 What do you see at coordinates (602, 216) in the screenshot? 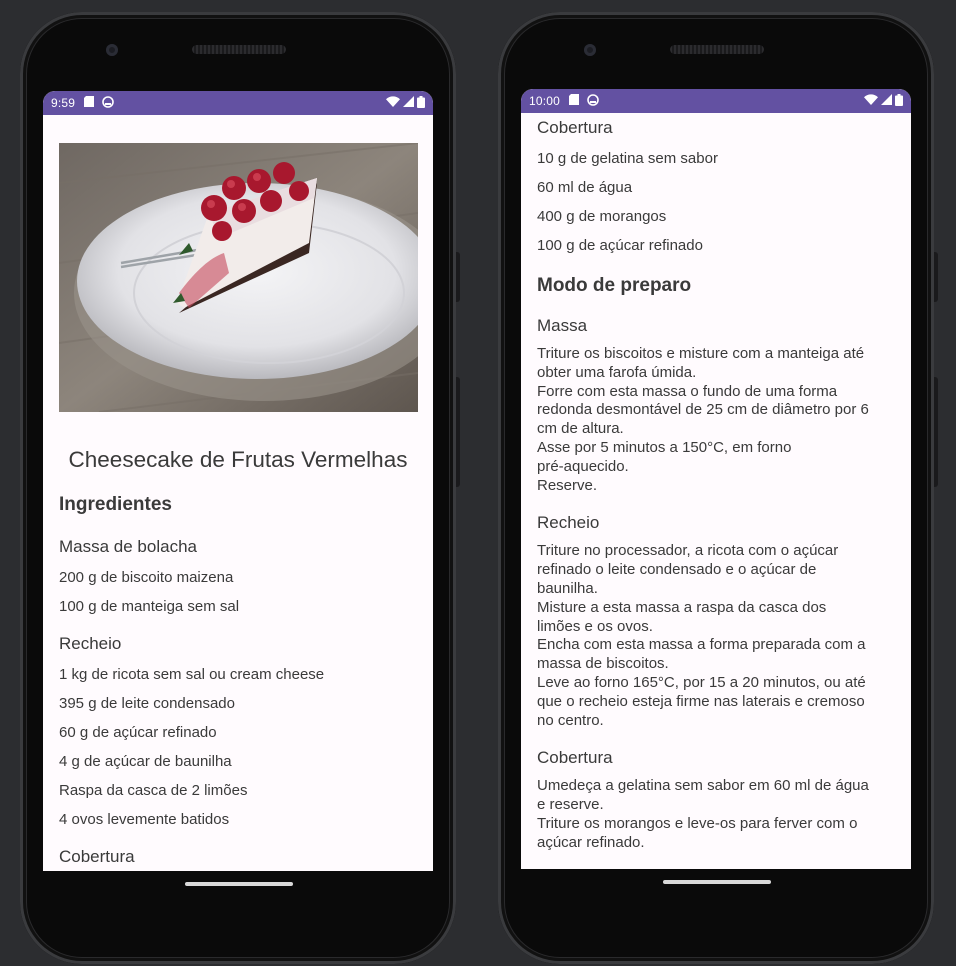
I see `ingredient-item: 400 g de morangos` at bounding box center [602, 216].